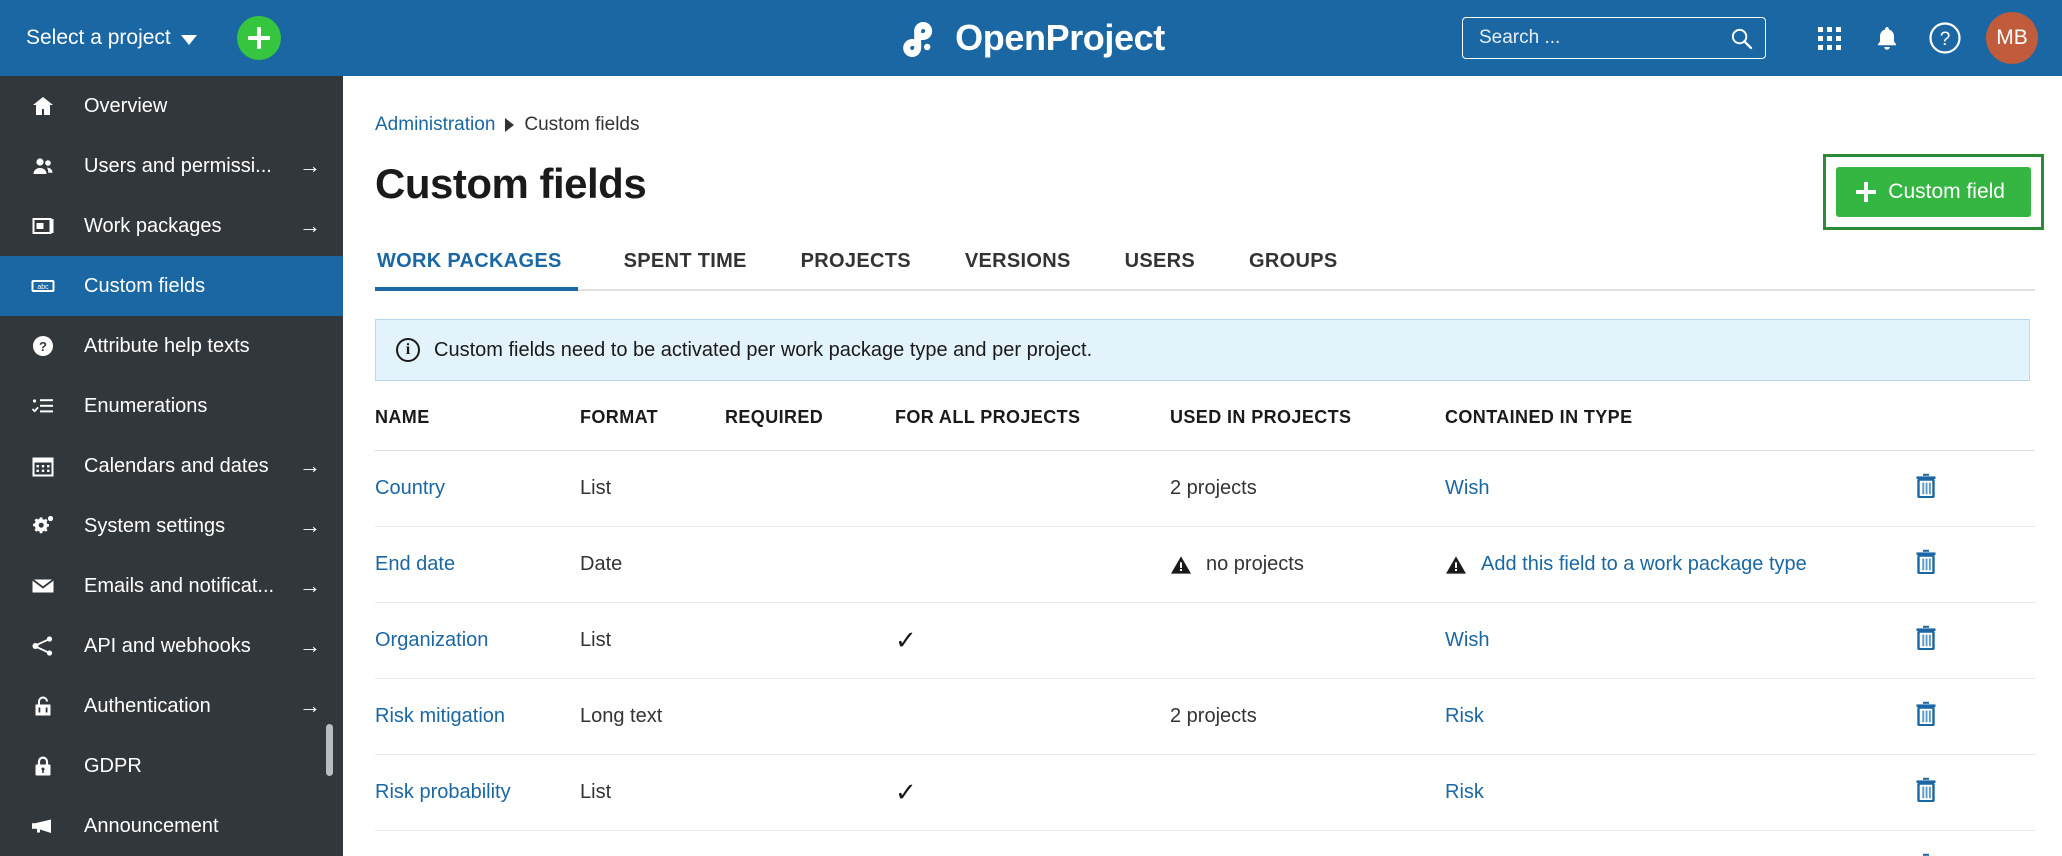 The image size is (2062, 856). Describe the element at coordinates (310, 585) in the screenshot. I see `arrow-right-icon: →` at that location.